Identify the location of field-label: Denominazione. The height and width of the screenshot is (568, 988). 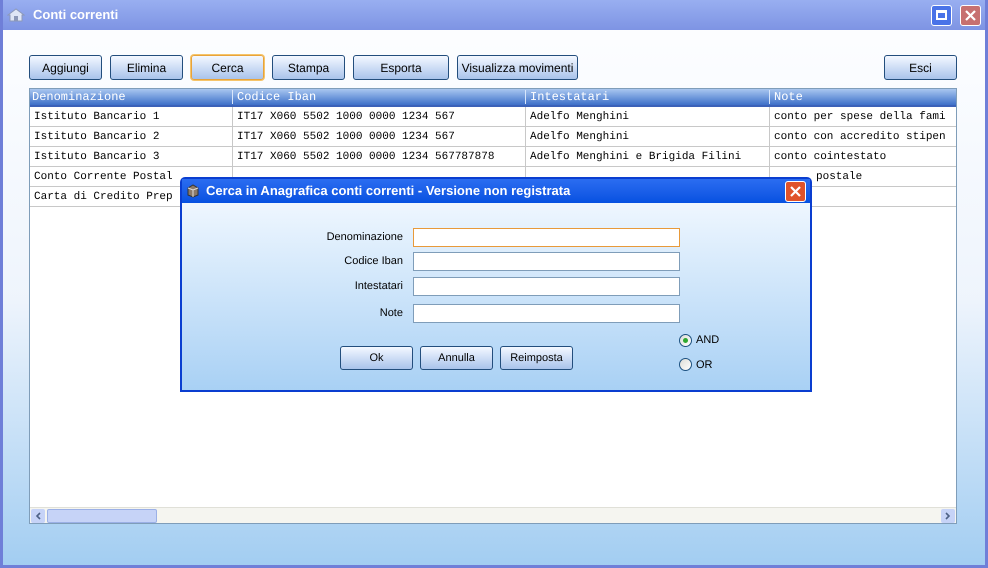
(364, 238).